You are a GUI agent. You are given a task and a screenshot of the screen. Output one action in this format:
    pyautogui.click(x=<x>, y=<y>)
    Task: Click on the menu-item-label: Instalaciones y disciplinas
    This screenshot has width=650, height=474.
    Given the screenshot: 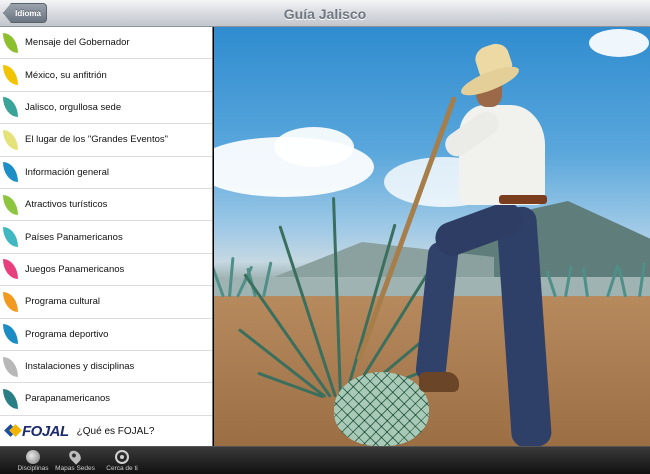 What is the action you would take?
    pyautogui.click(x=80, y=367)
    